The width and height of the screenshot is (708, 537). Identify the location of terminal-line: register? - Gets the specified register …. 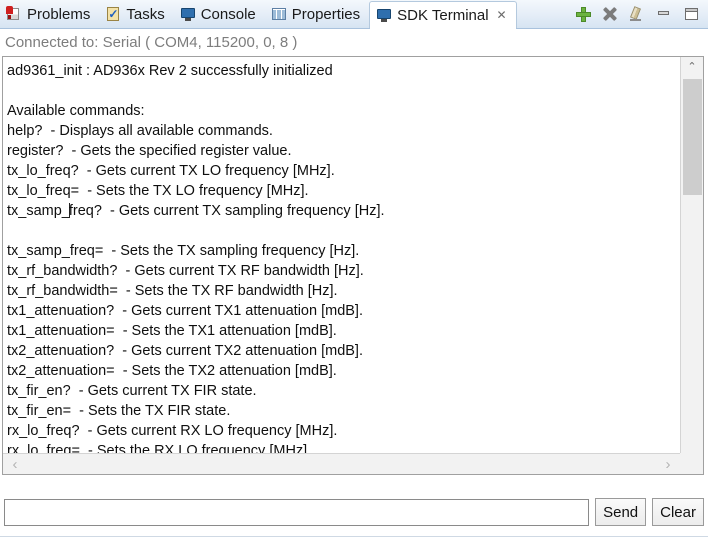
(149, 151).